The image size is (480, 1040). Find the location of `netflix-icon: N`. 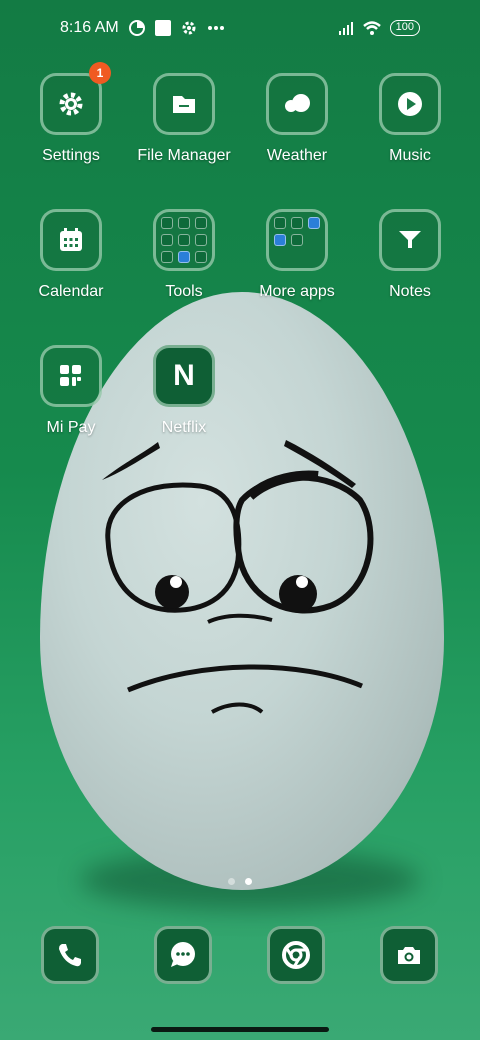

netflix-icon: N is located at coordinates (184, 375).